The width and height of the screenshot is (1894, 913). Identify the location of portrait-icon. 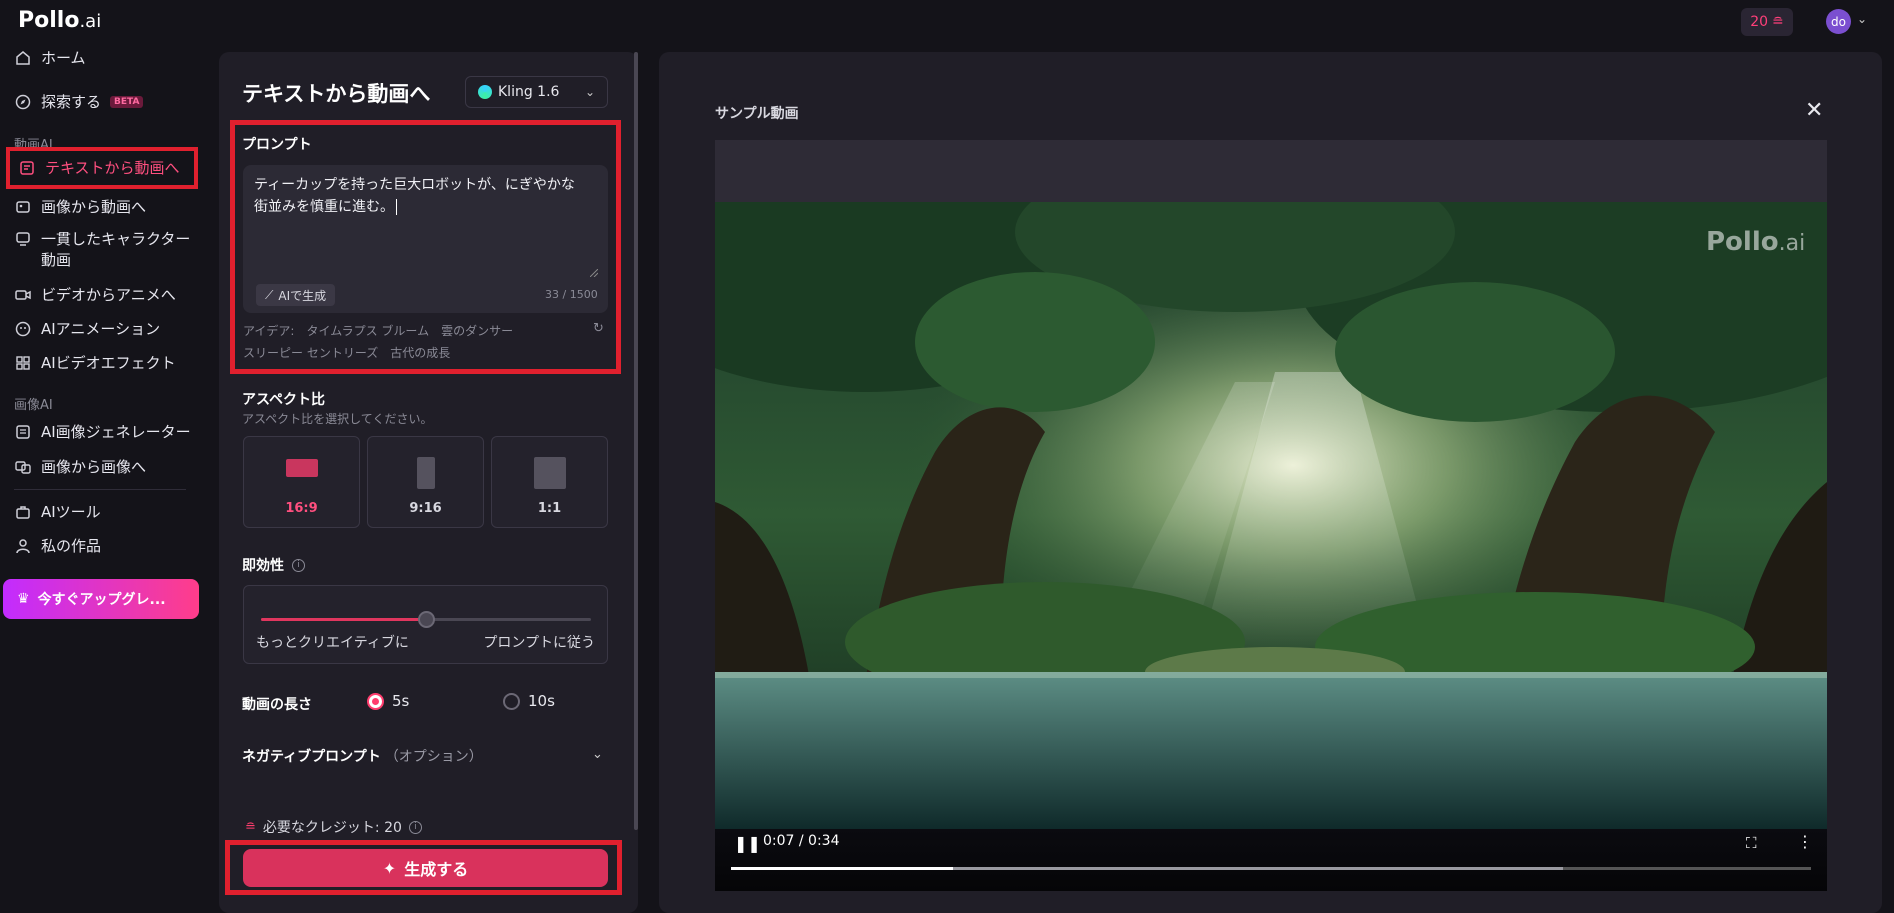
(425, 473).